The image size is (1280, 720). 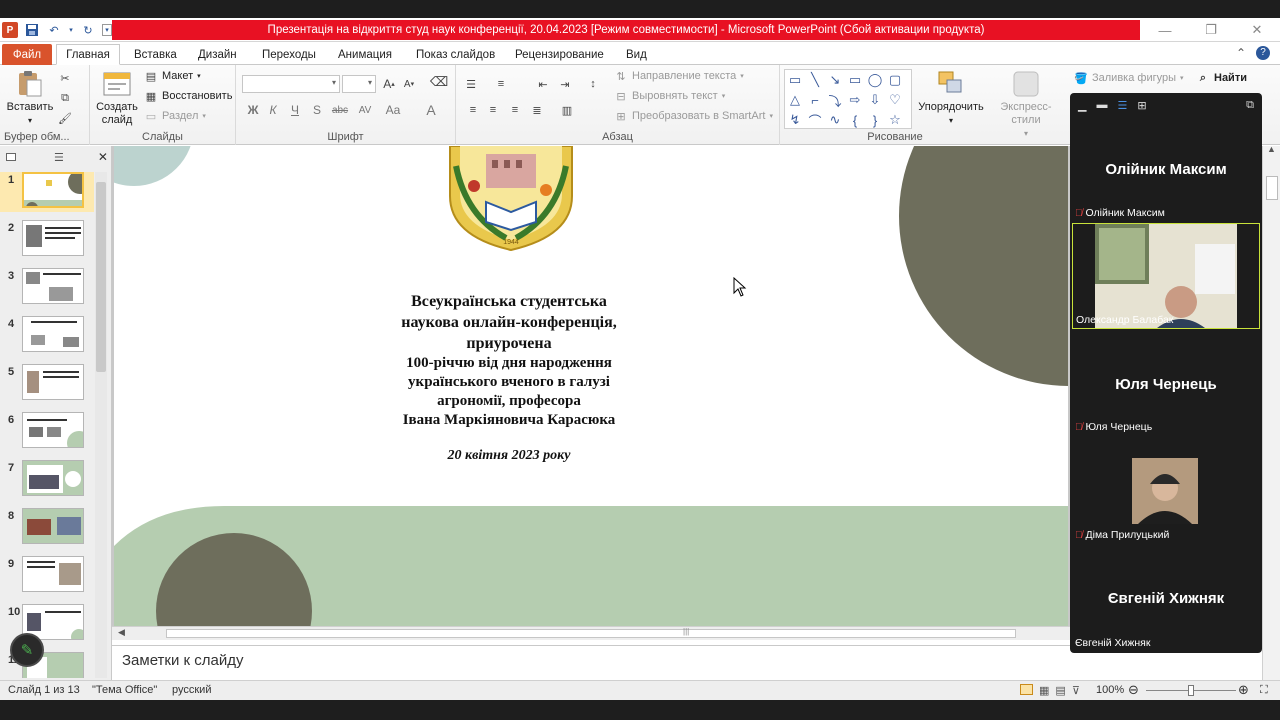 I want to click on new-slide-button: Создать слайд, so click(x=117, y=98).